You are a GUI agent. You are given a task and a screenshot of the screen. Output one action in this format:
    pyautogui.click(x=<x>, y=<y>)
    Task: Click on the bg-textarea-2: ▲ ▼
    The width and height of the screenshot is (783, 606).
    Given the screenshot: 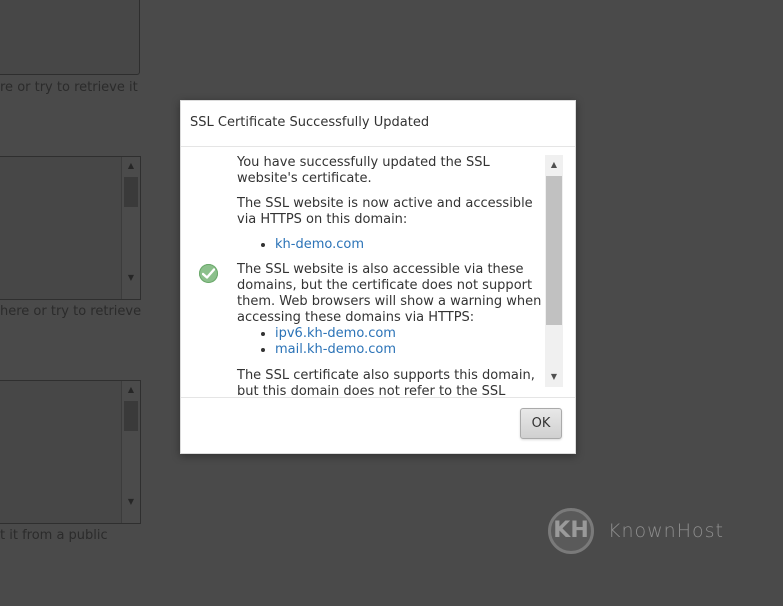 What is the action you would take?
    pyautogui.click(x=70, y=452)
    